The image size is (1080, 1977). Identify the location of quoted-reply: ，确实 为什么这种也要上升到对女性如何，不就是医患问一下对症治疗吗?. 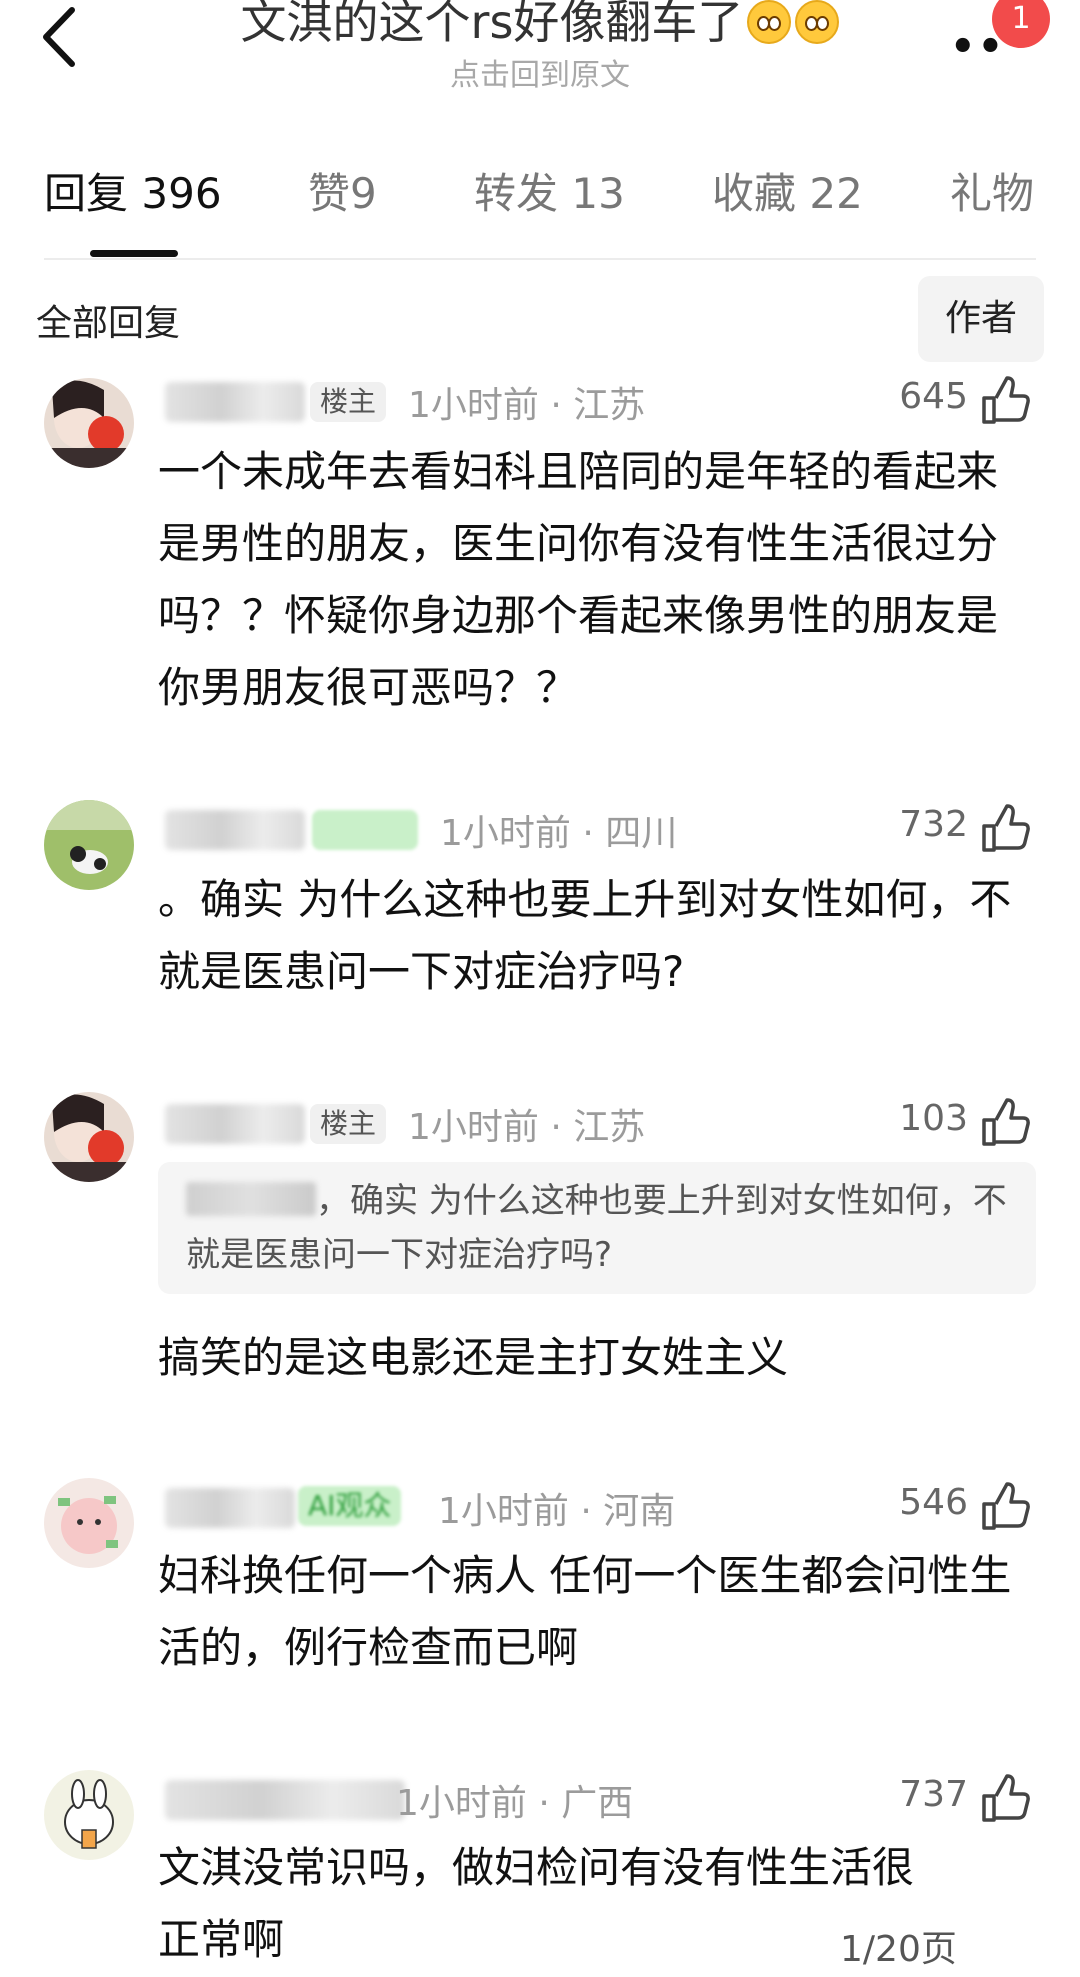
(597, 1228).